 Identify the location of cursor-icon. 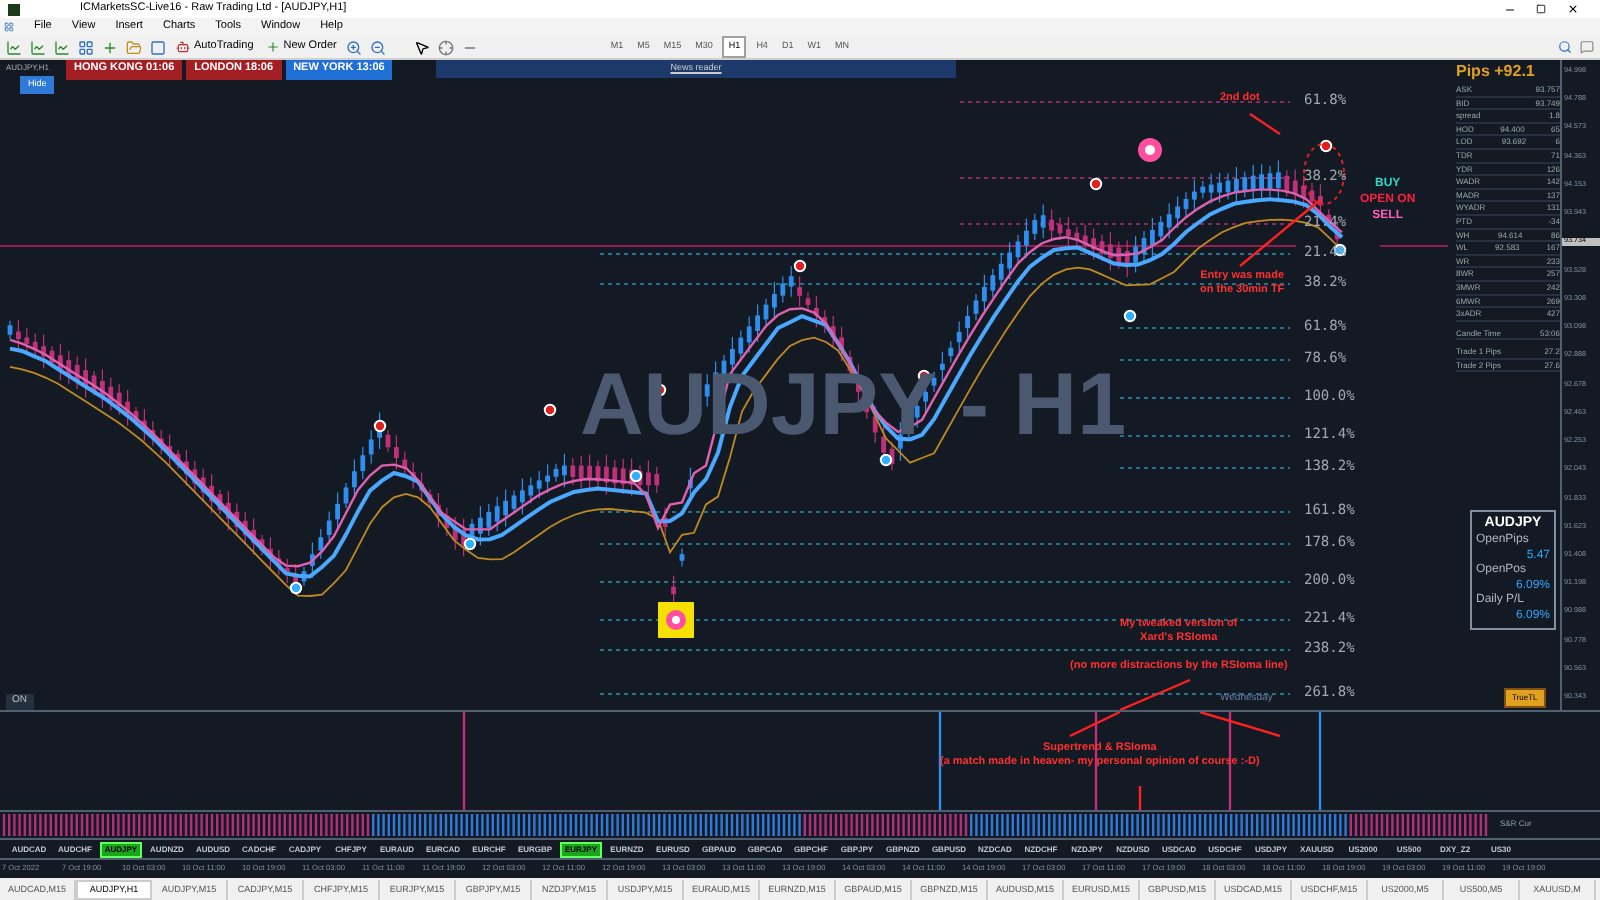
(422, 47).